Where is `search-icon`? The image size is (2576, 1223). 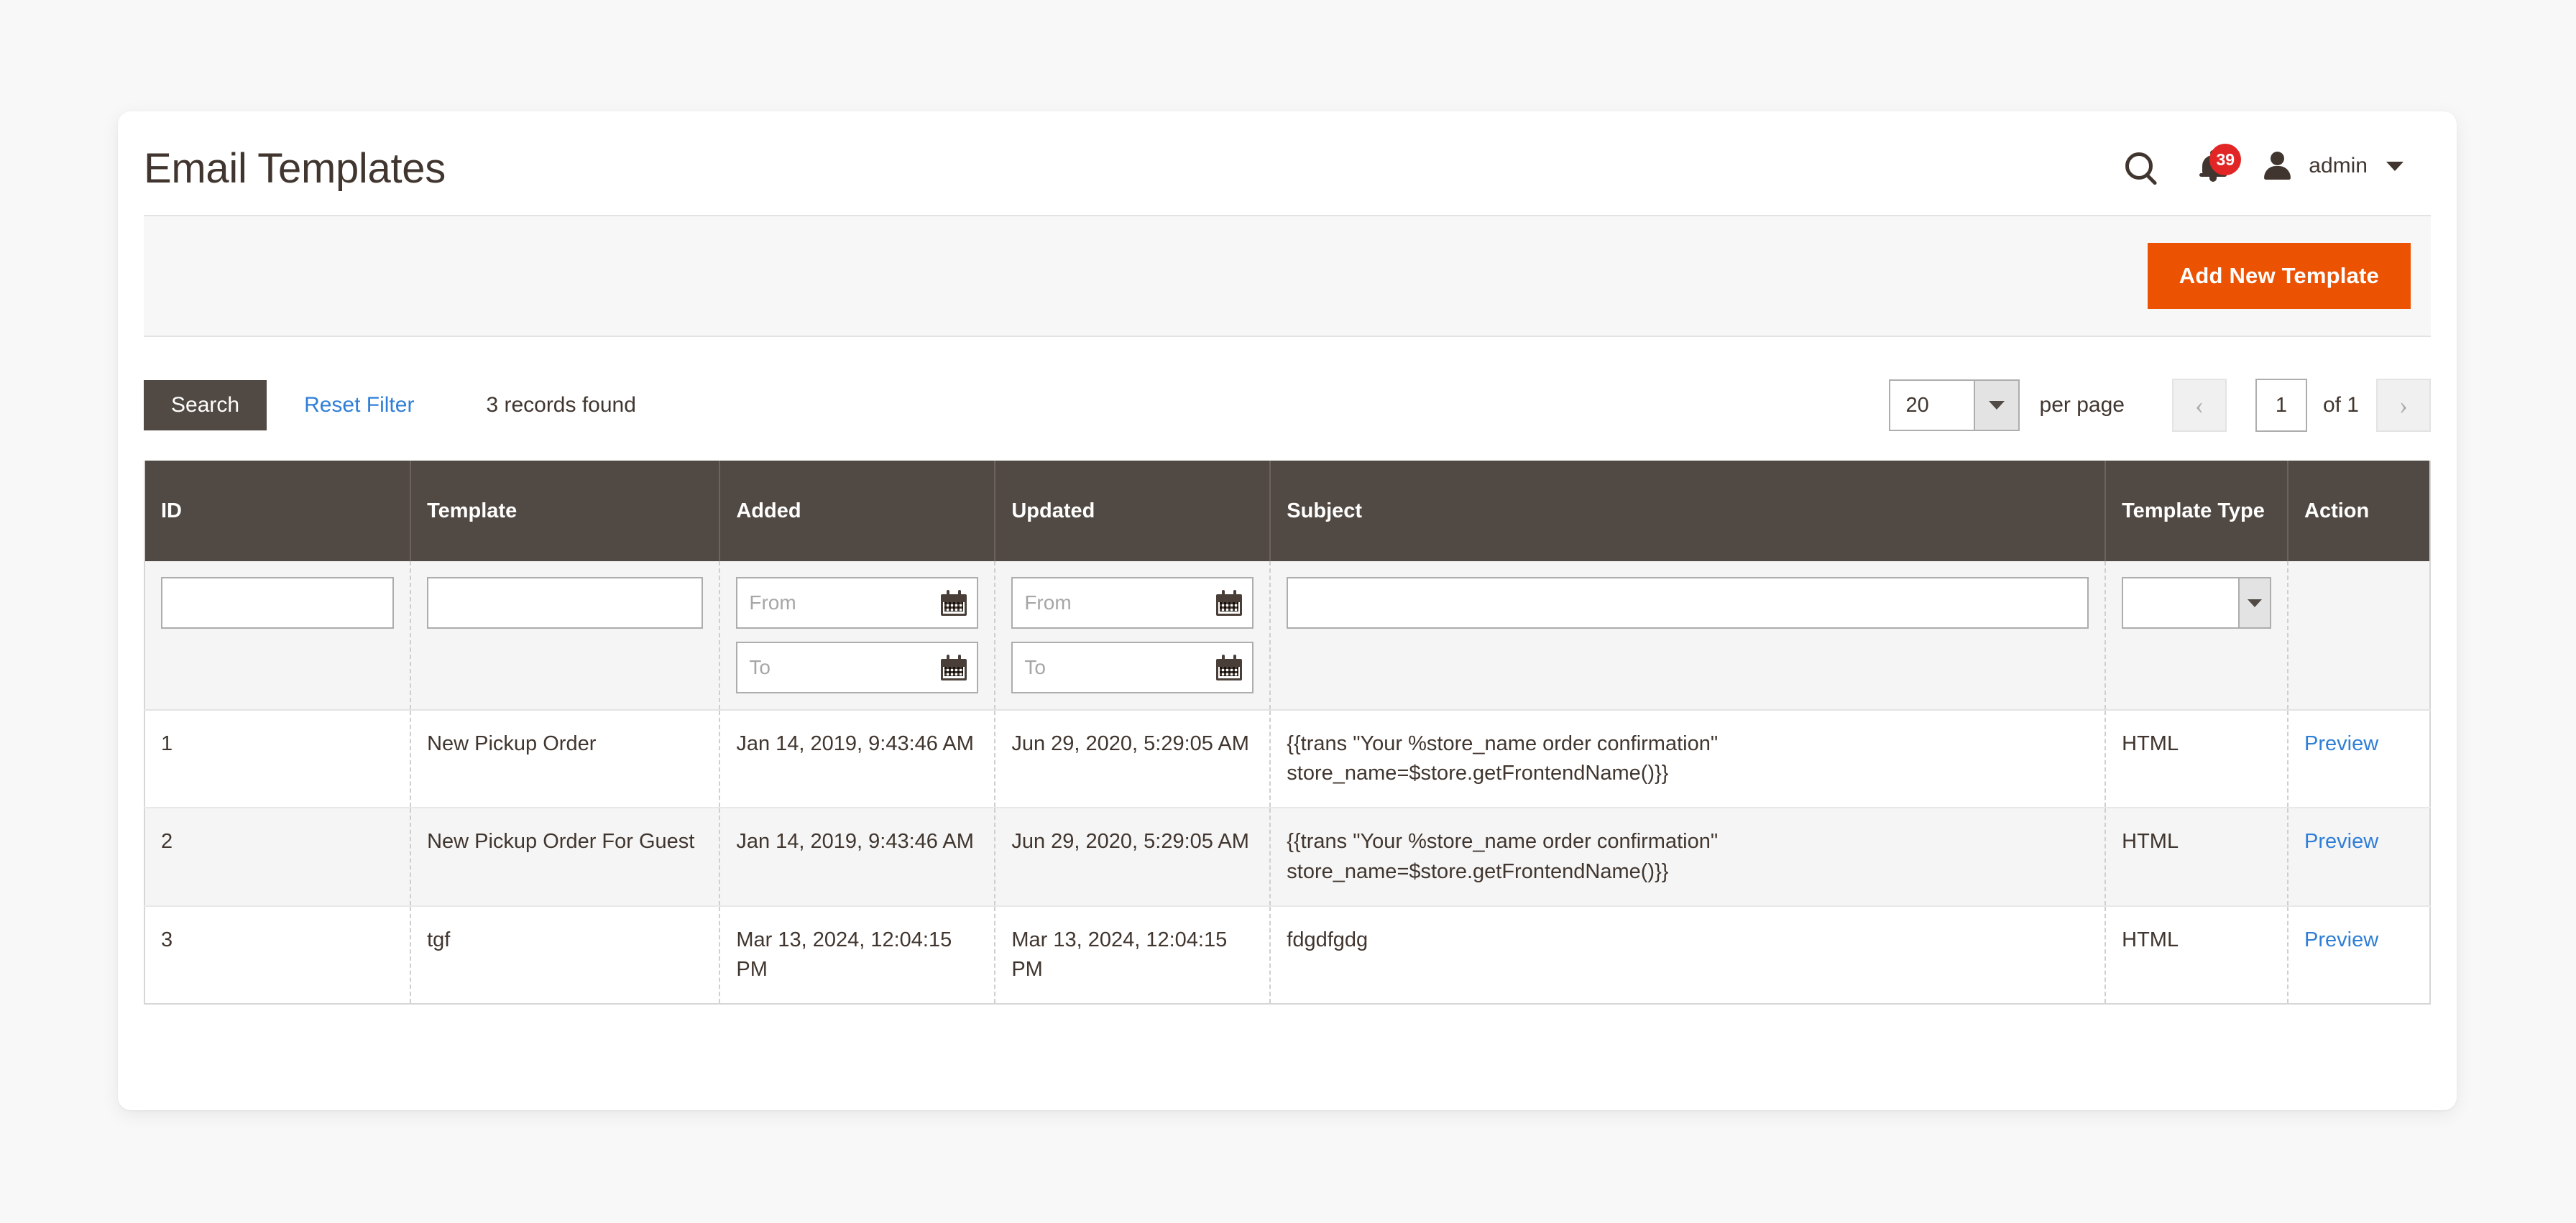
search-icon is located at coordinates (2139, 166).